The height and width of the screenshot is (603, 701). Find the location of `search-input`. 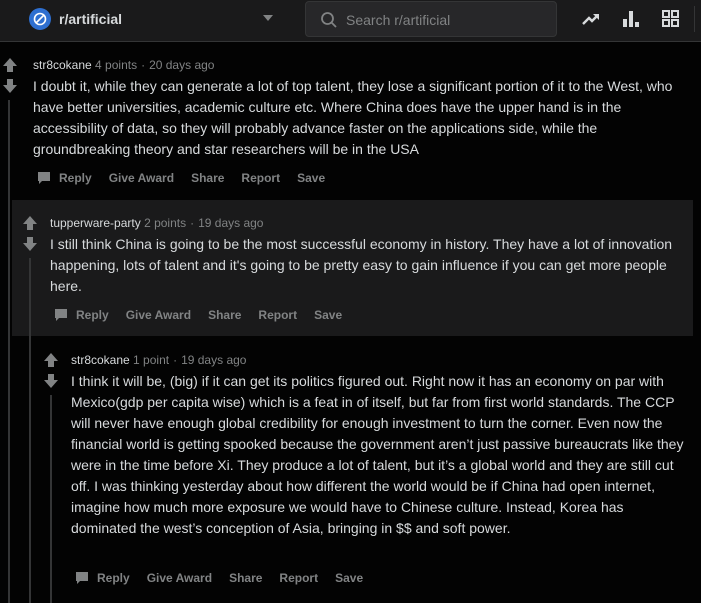

search-input is located at coordinates (446, 20).